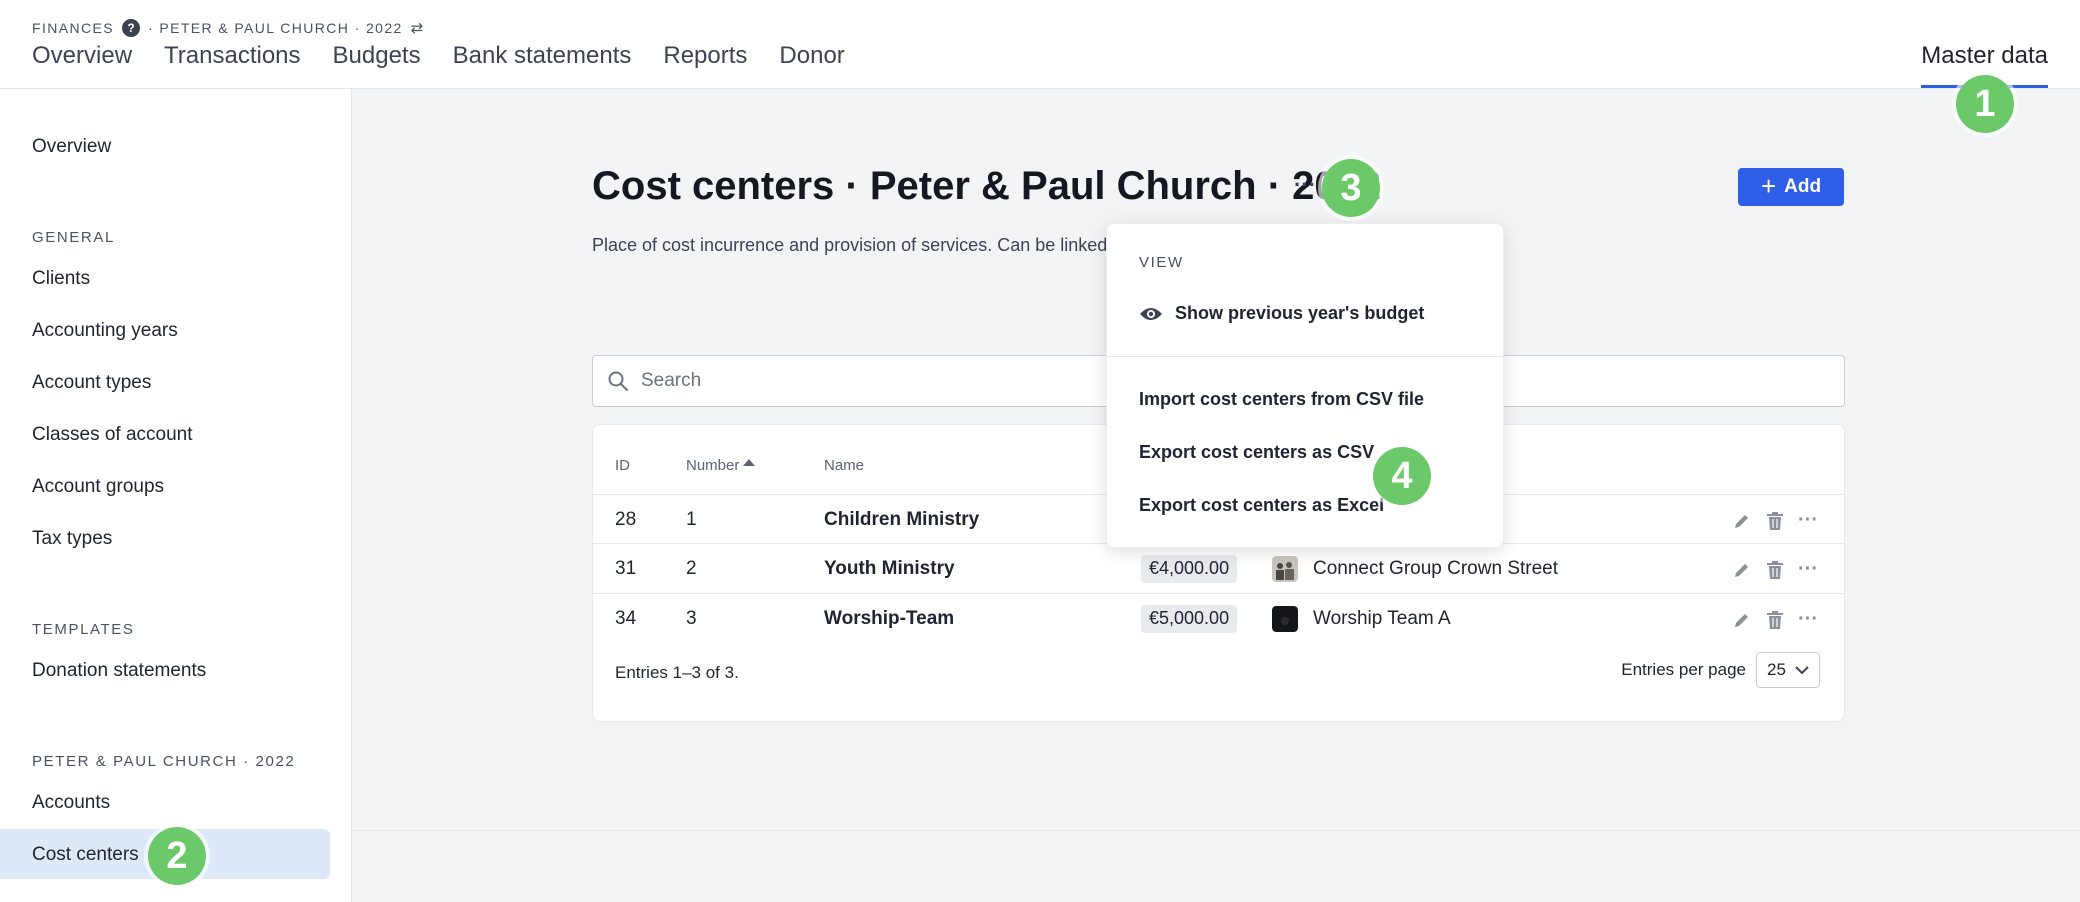  I want to click on sidebar-heading-general: GENERAL, so click(73, 237).